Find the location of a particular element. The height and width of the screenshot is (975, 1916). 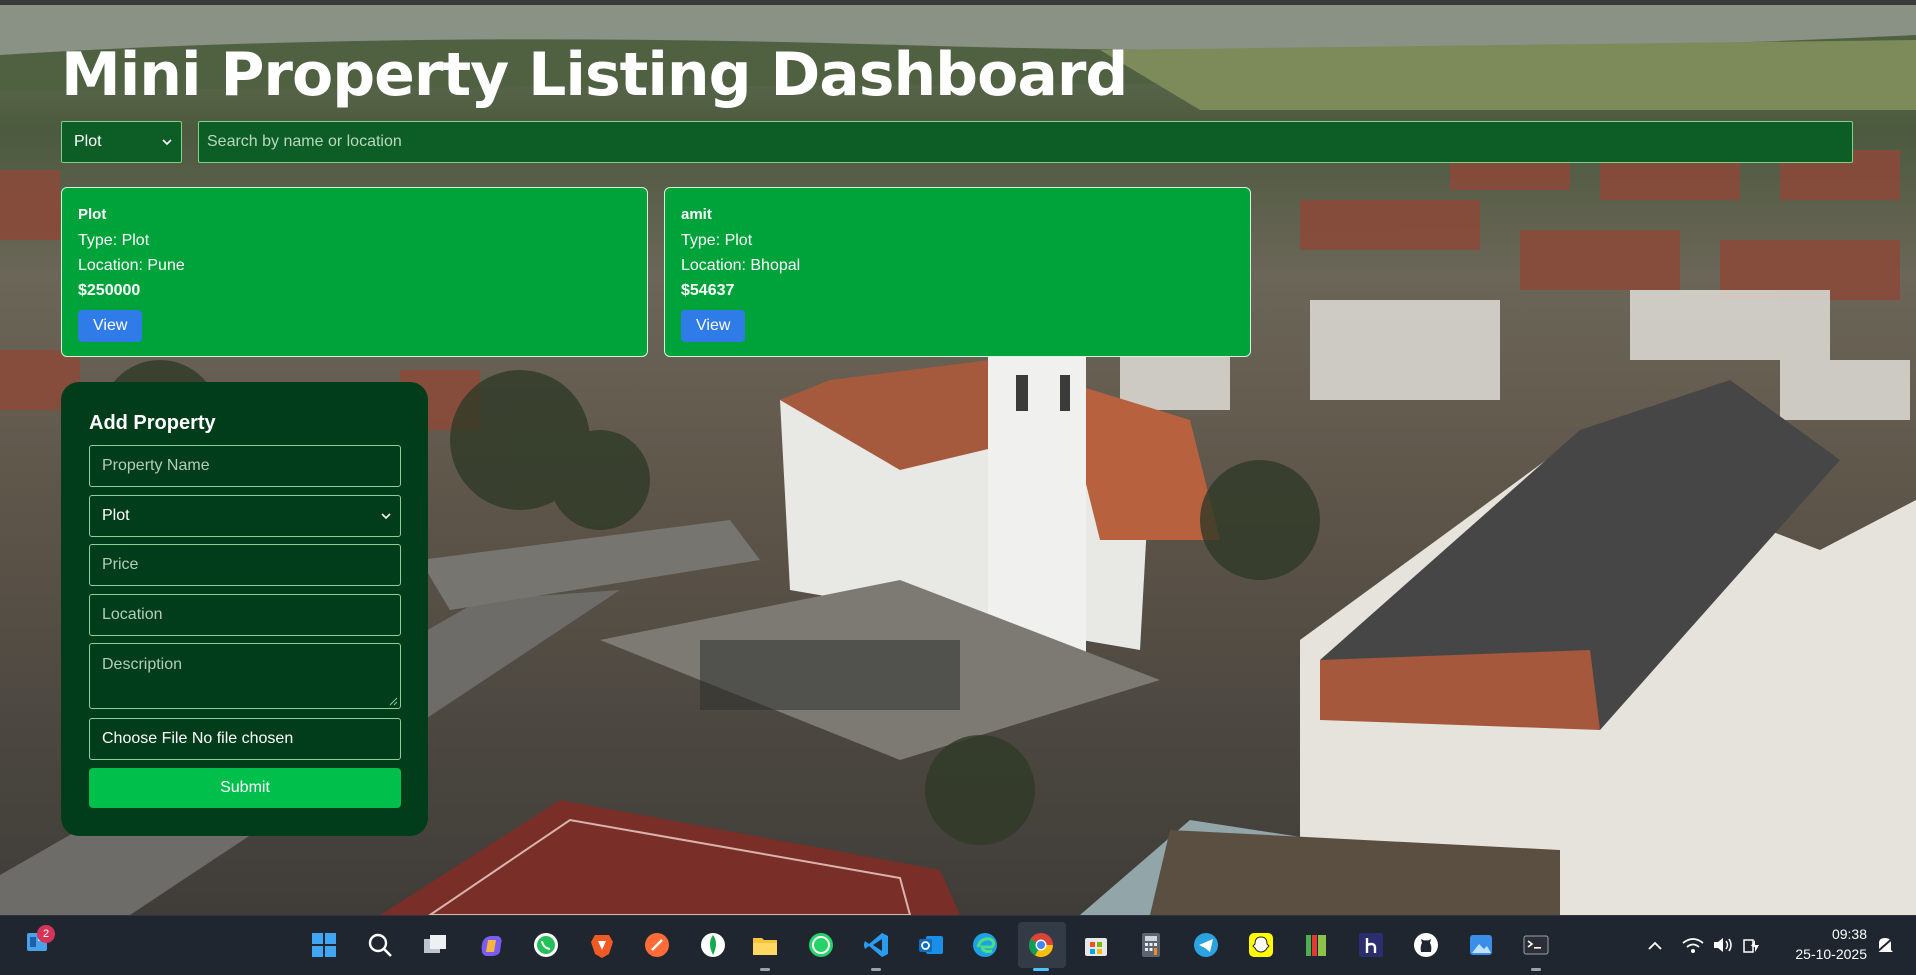

file-explorer-icon is located at coordinates (765, 949).